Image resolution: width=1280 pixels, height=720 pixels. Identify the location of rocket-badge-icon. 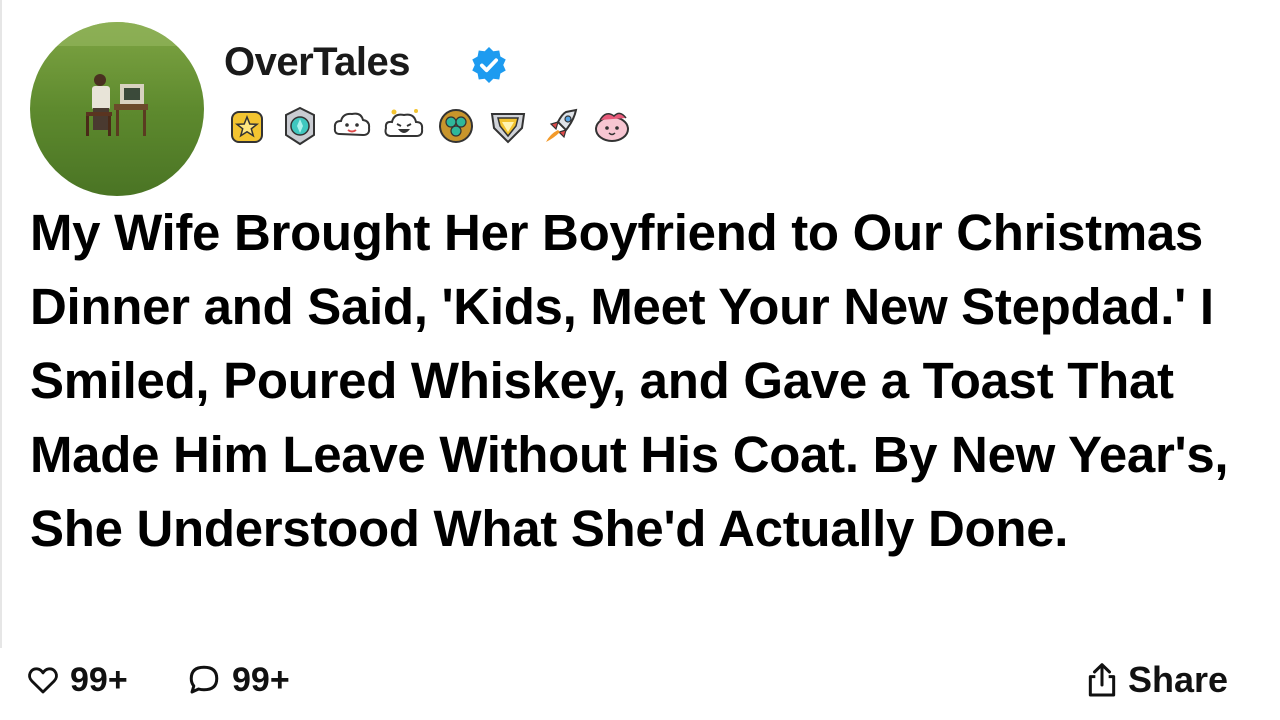
(562, 125).